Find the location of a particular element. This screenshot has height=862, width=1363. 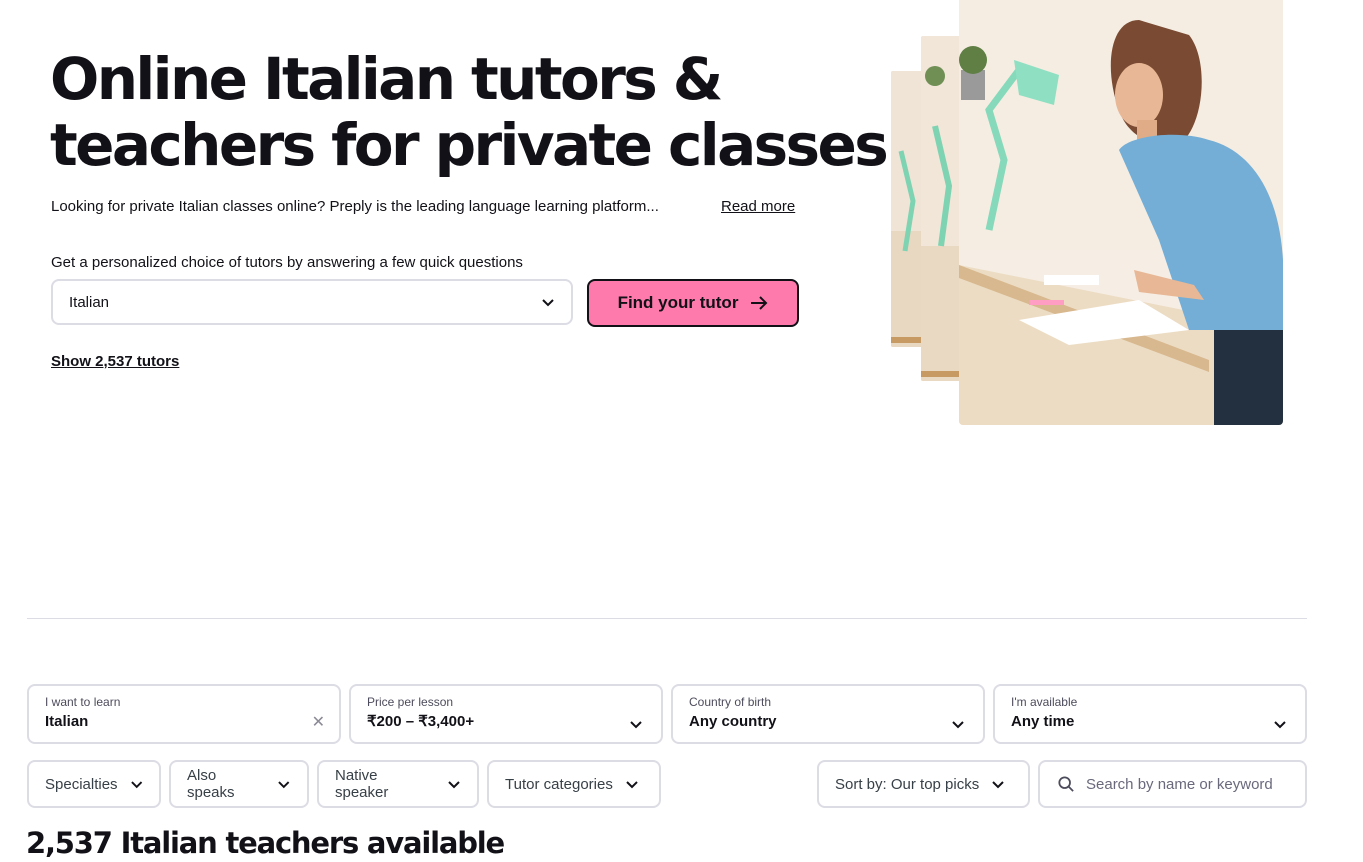

filter-available-label: I'm available is located at coordinates (1044, 702).